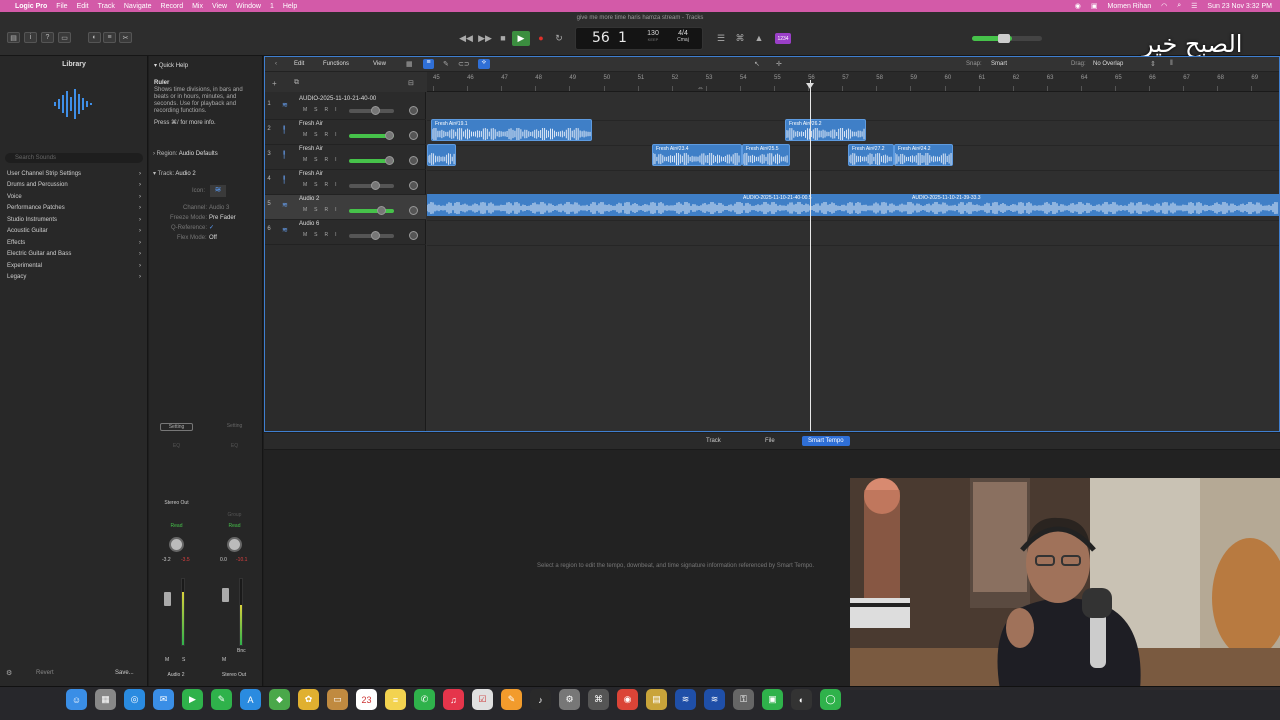 Image resolution: width=1280 pixels, height=720 pixels. What do you see at coordinates (484, 64) in the screenshot?
I see `catch-icon: ⟡` at bounding box center [484, 64].